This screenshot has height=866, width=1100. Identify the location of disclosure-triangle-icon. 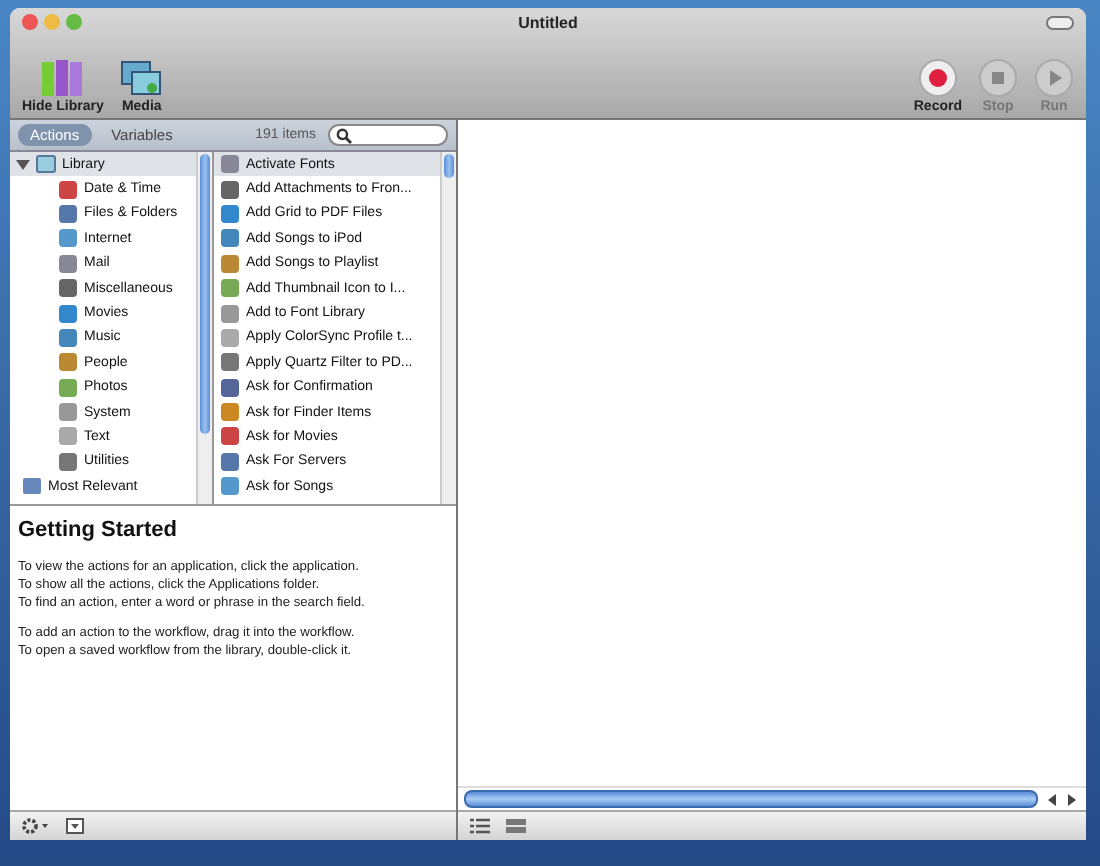
(23, 164).